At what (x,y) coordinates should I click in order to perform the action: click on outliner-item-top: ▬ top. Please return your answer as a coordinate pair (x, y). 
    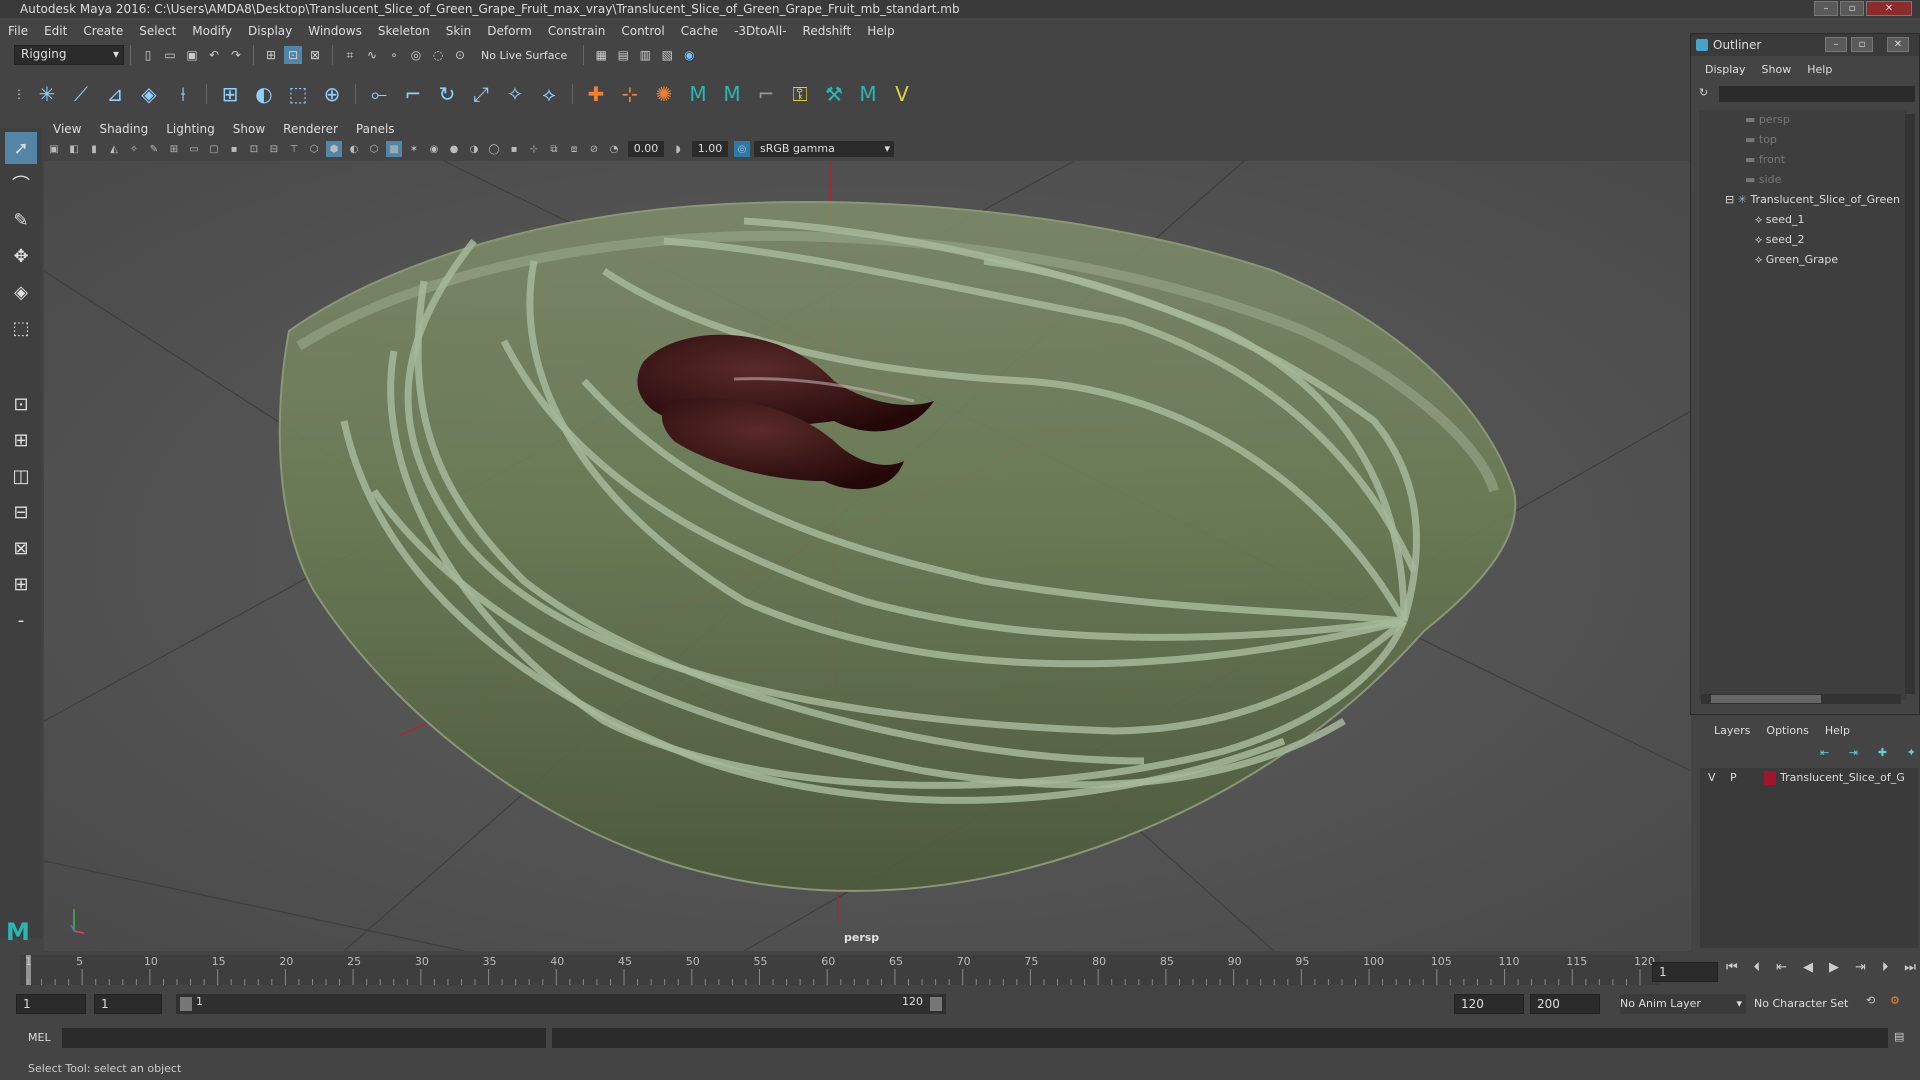
    Looking at the image, I should click on (1761, 140).